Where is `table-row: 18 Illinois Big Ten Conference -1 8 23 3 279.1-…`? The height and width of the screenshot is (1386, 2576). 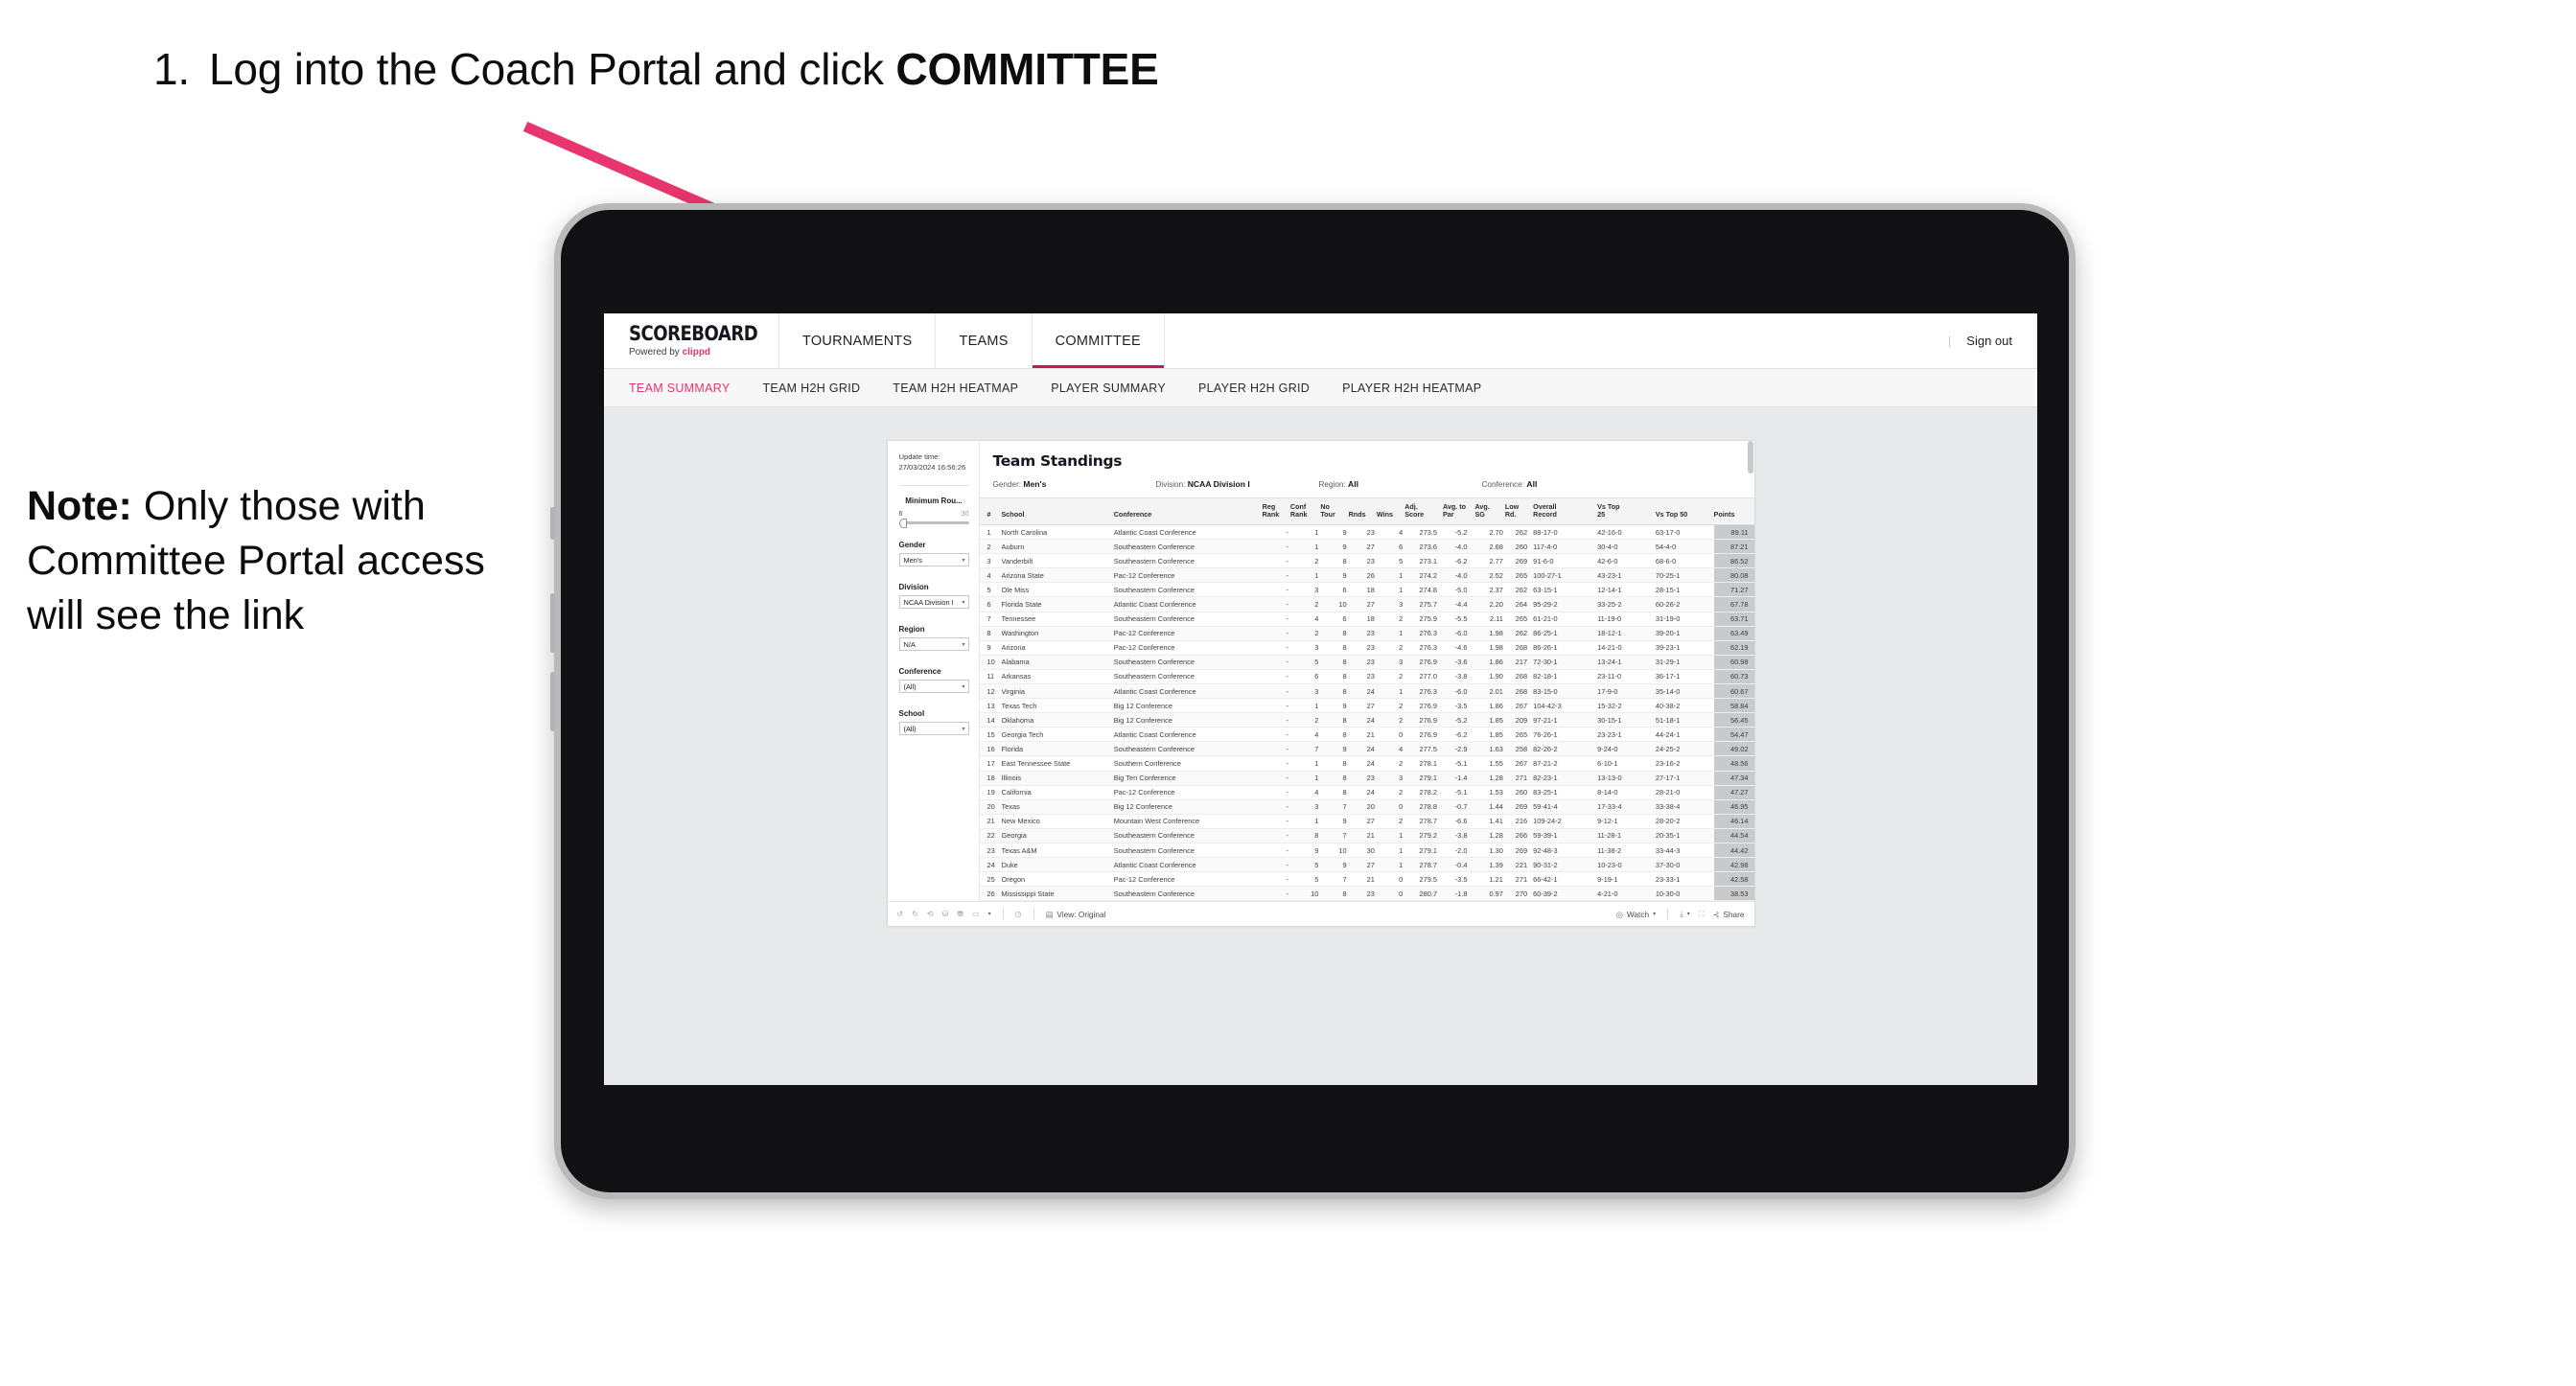 table-row: 18 Illinois Big Ten Conference -1 8 23 3 279.1-… is located at coordinates (1366, 779).